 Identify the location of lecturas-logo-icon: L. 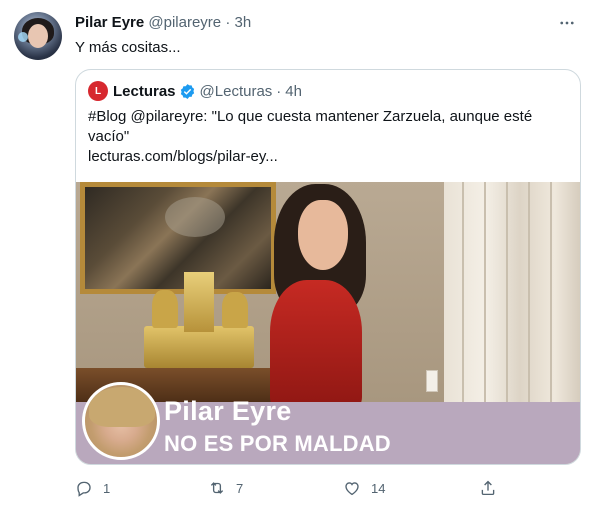
(98, 91).